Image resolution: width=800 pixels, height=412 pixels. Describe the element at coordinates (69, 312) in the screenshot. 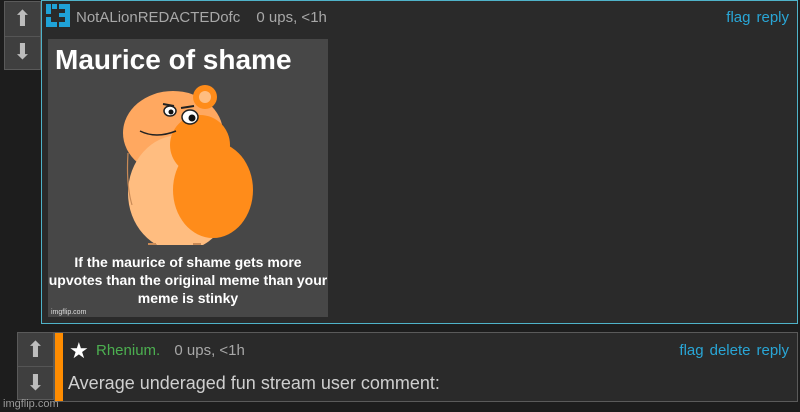

I see `meme-watermark: imgflip.com` at that location.